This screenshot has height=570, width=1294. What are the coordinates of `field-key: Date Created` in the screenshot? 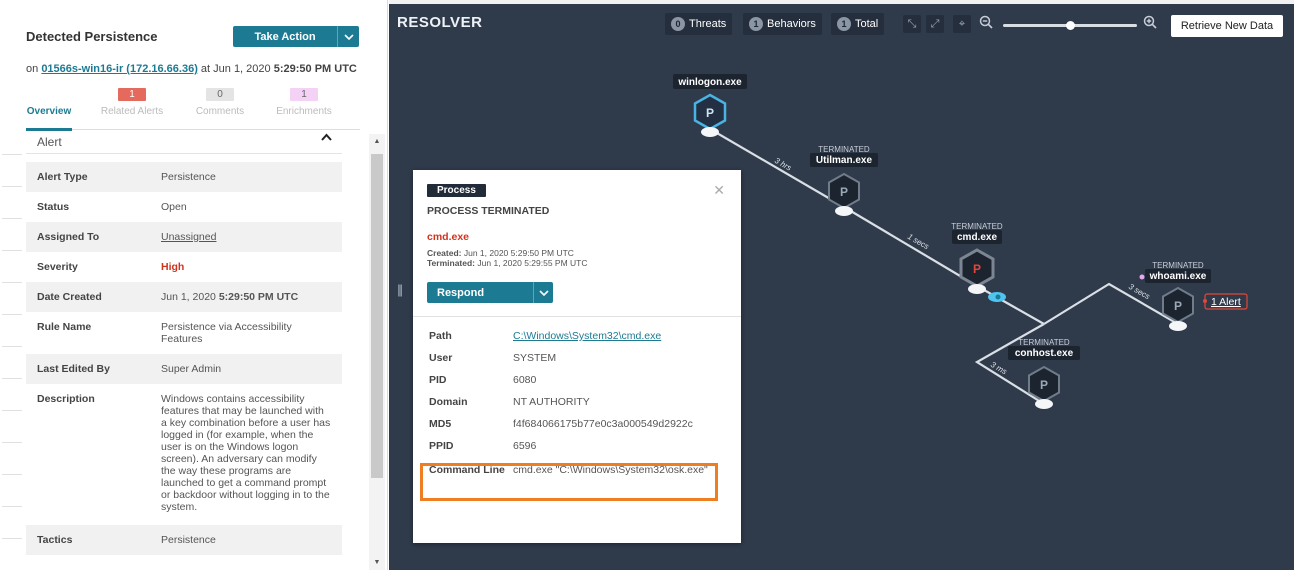 It's located at (69, 297).